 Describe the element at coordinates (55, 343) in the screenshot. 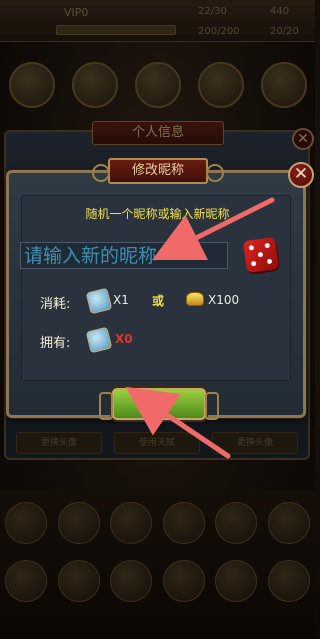

I see `owned-label: 拥有:` at that location.